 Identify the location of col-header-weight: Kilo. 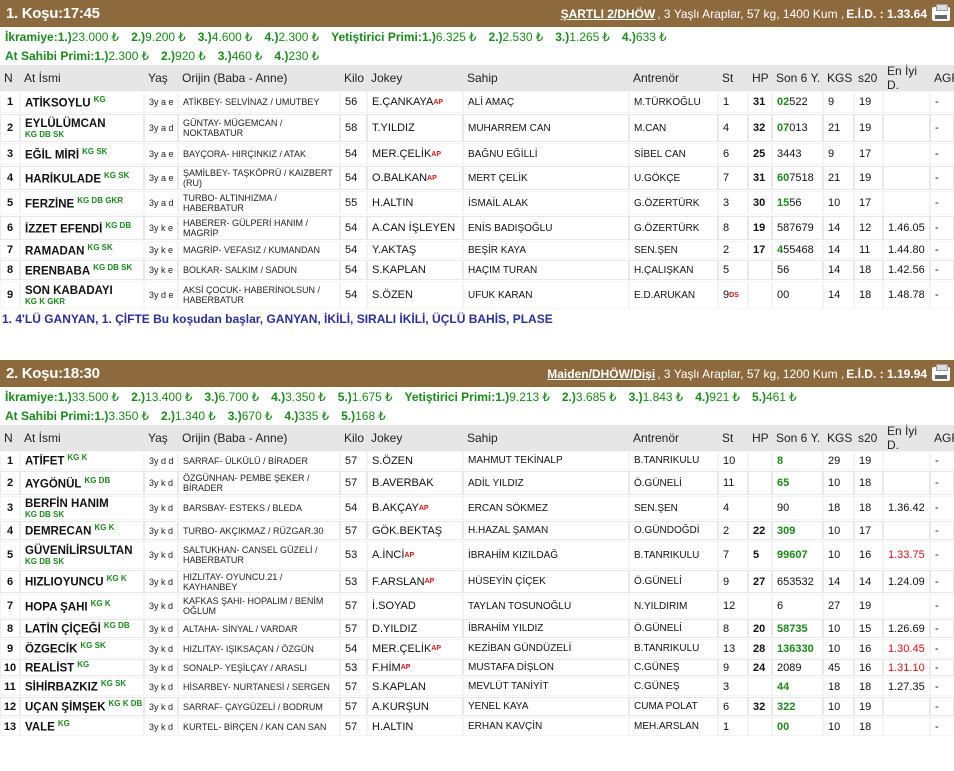
(353, 78).